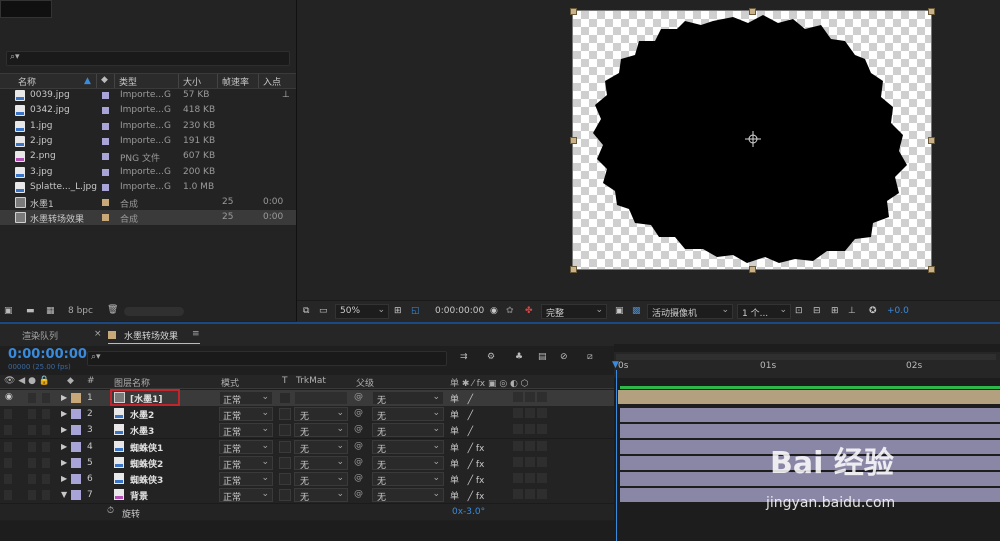 The image size is (1000, 541). Describe the element at coordinates (64, 494) in the screenshot. I see `chevron-down-icon: ▼` at that location.